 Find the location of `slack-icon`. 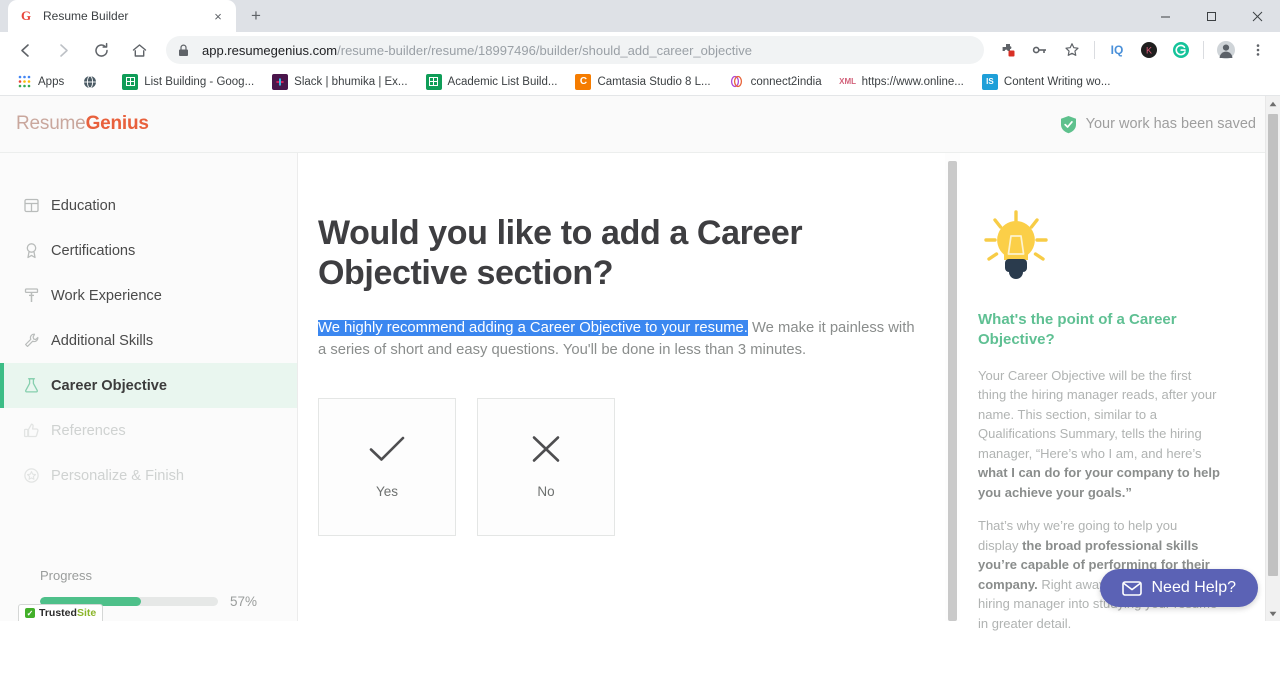

slack-icon is located at coordinates (280, 81).